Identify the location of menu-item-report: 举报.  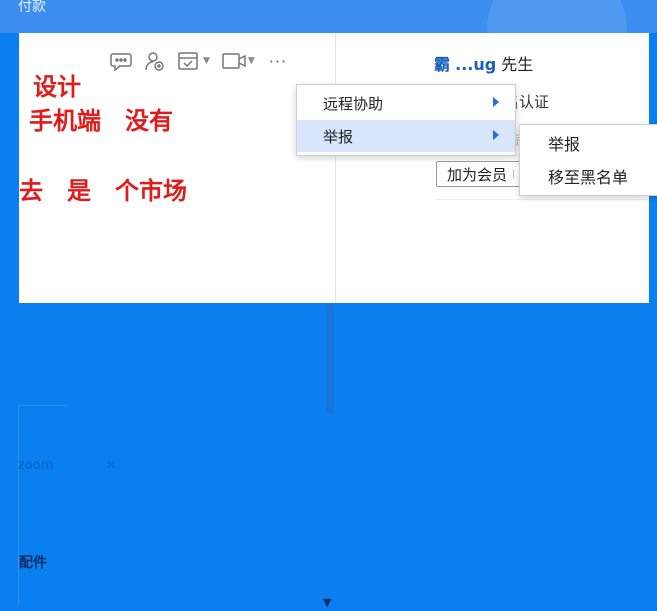
(406, 136).